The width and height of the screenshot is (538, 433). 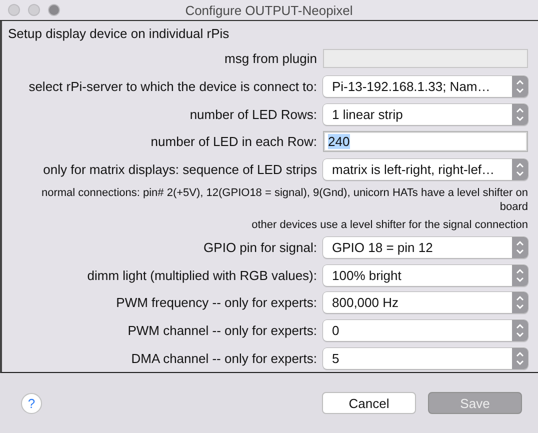 I want to click on field-label: dimm light (multiplied with RGB values):, so click(x=201, y=275).